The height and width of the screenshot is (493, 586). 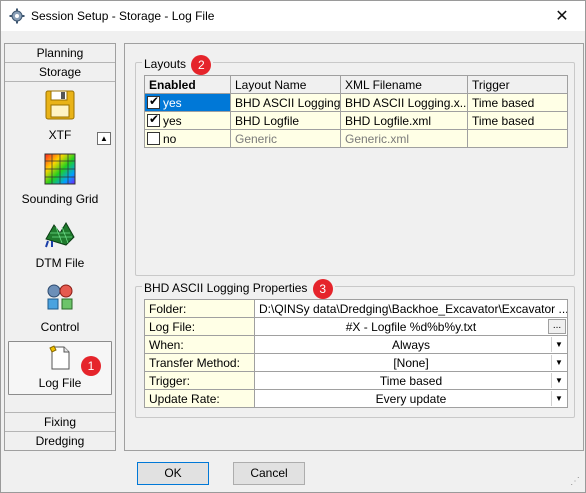 What do you see at coordinates (59, 357) in the screenshot?
I see `log-file-icon` at bounding box center [59, 357].